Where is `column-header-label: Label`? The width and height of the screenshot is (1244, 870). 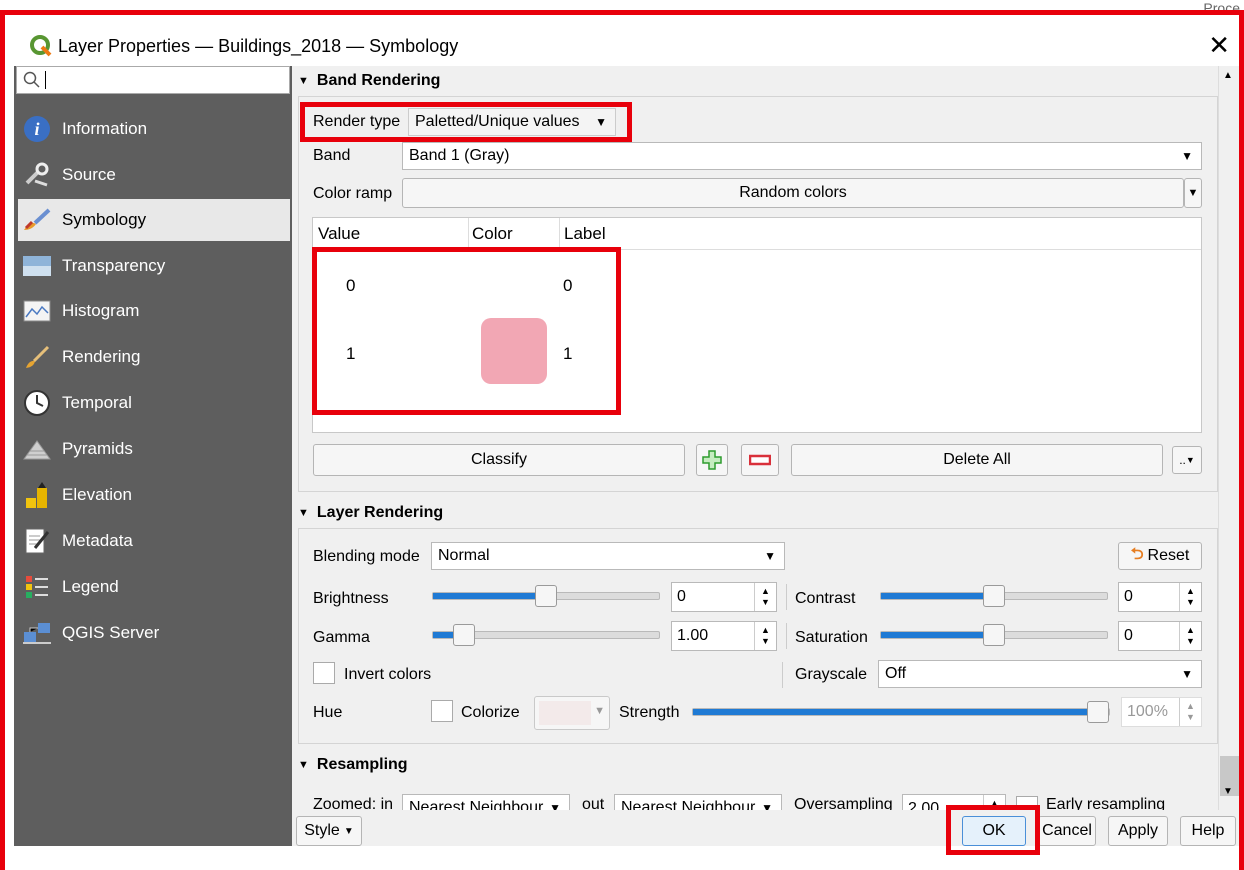
column-header-label: Label is located at coordinates (585, 234).